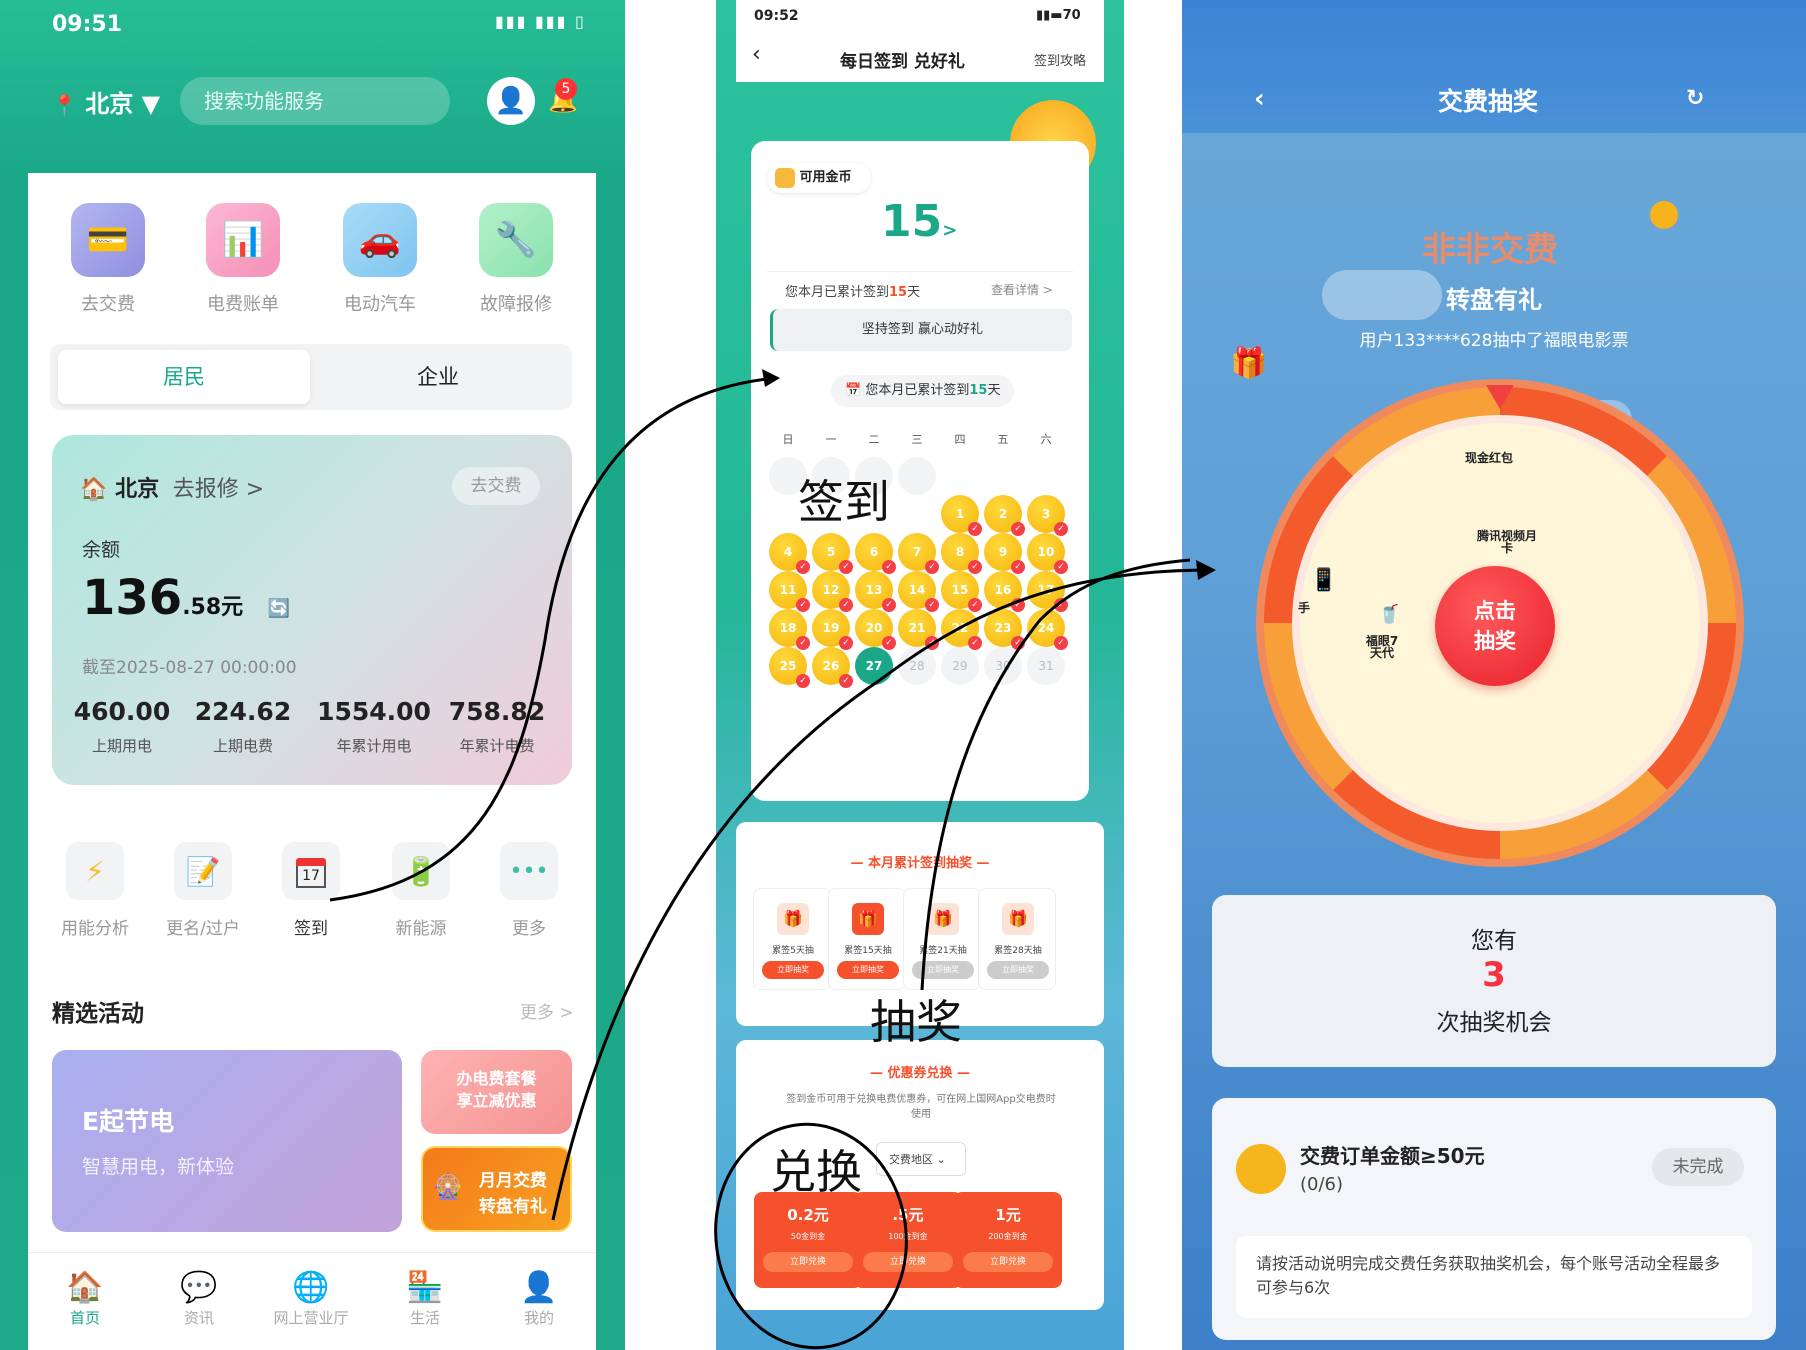  Describe the element at coordinates (844, 502) in the screenshot. I see `annotation-signin: 签到` at that location.